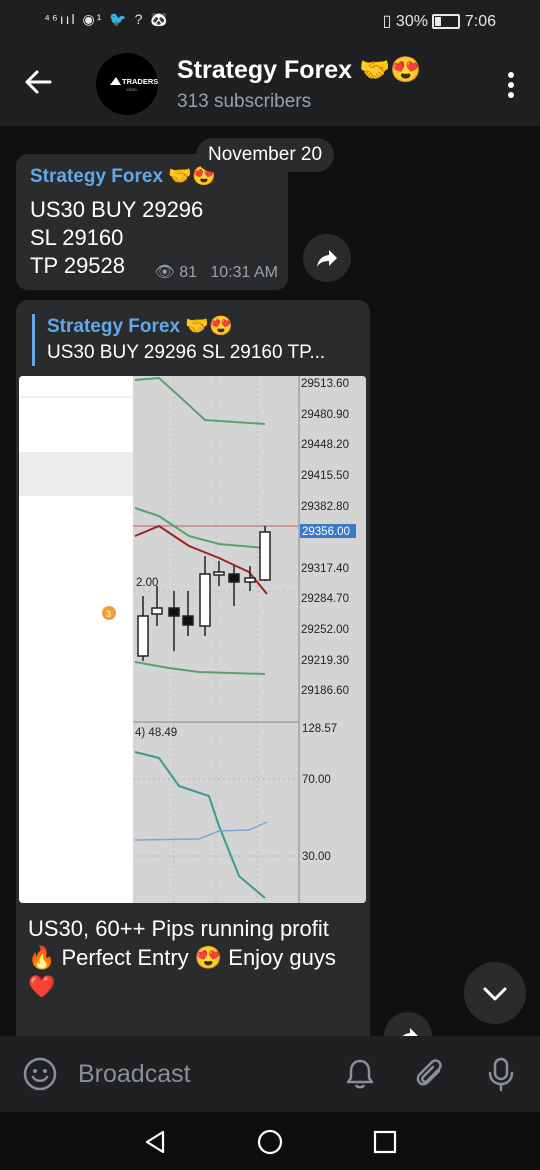  I want to click on date-separator: November 20, so click(265, 155).